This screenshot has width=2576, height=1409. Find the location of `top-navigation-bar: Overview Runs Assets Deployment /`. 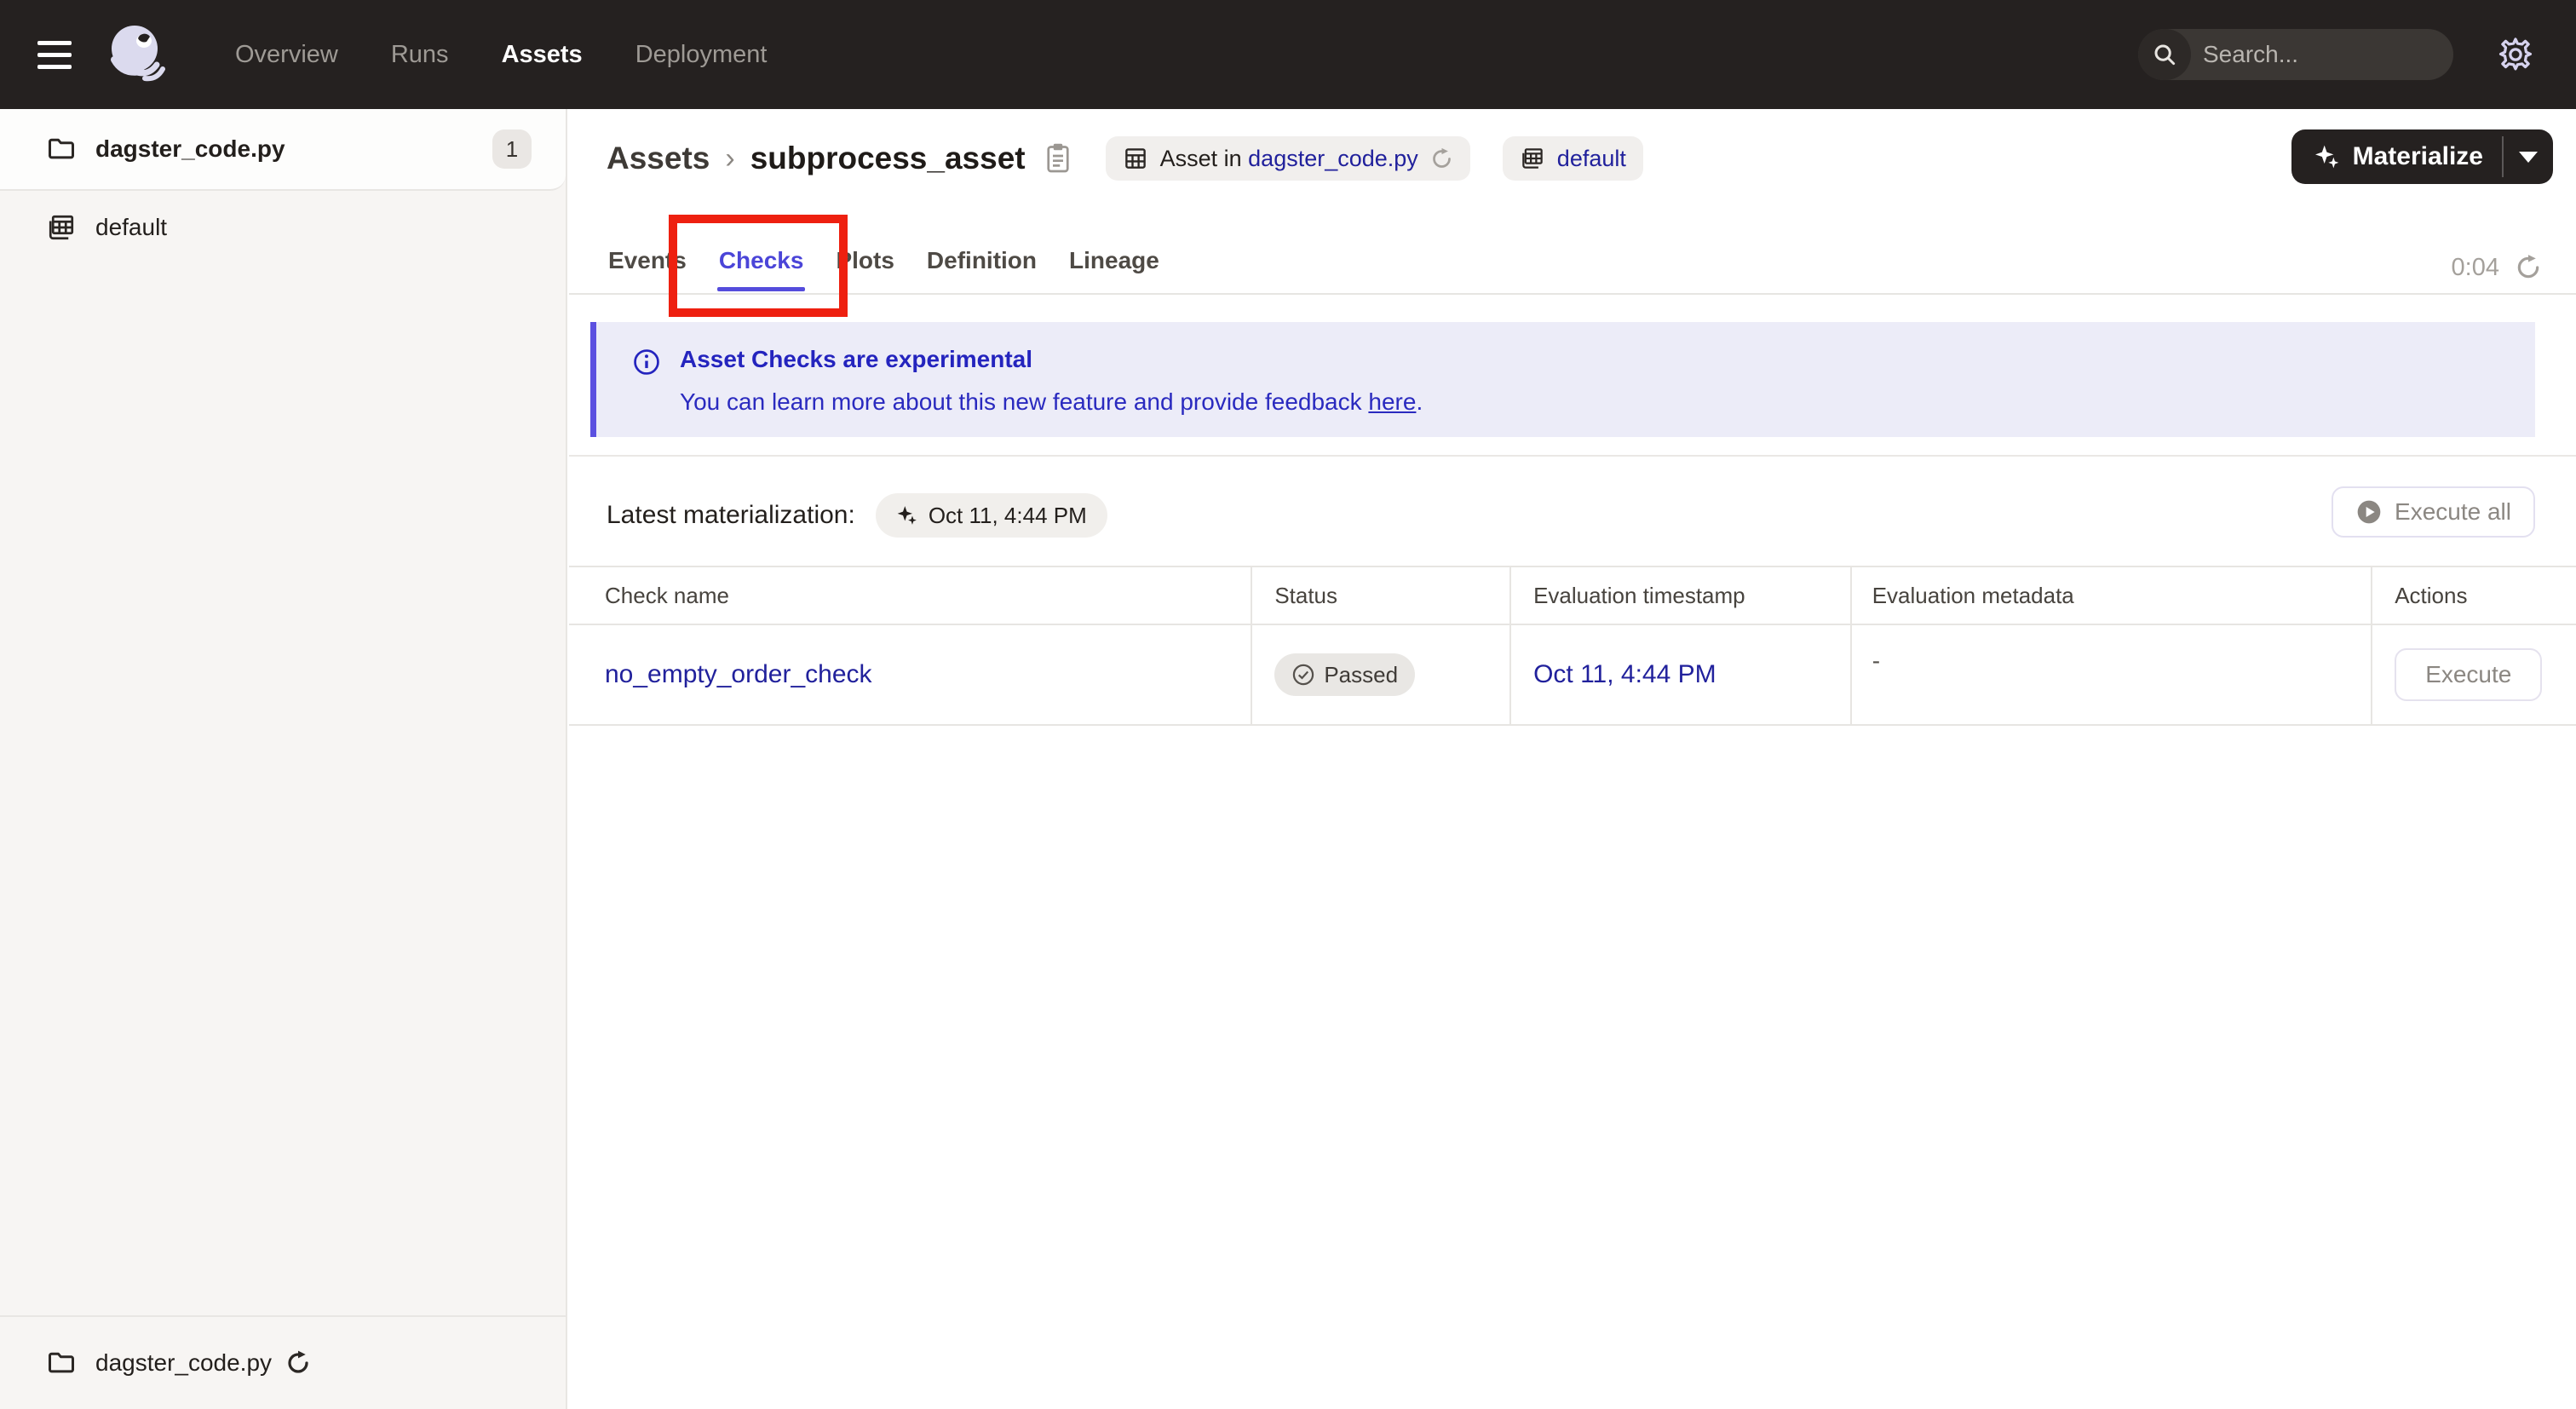

top-navigation-bar: Overview Runs Assets Deployment / is located at coordinates (1288, 54).